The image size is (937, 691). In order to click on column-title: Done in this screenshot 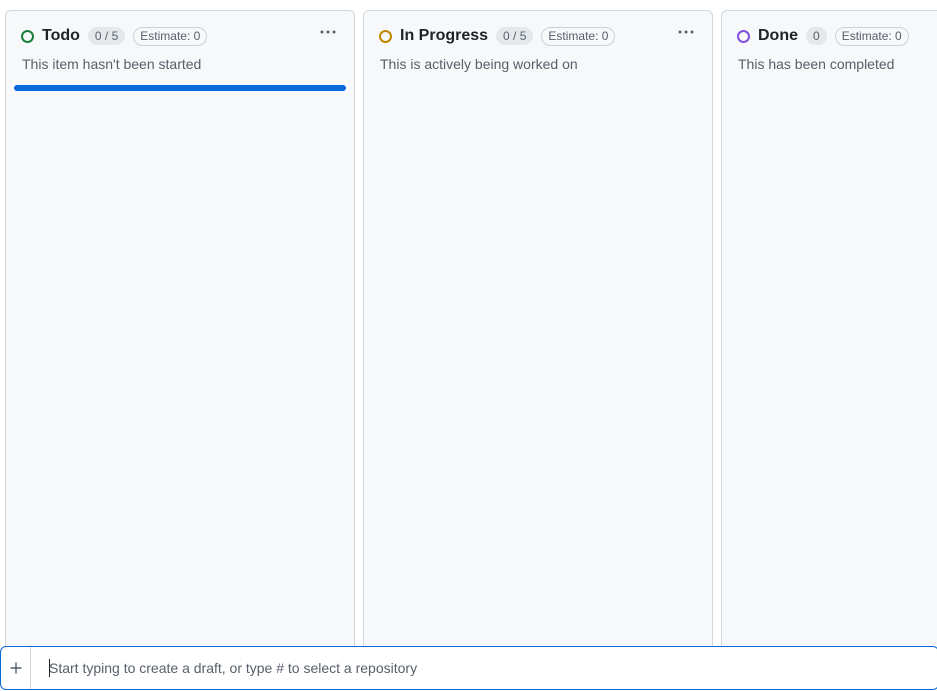, I will do `click(778, 35)`.